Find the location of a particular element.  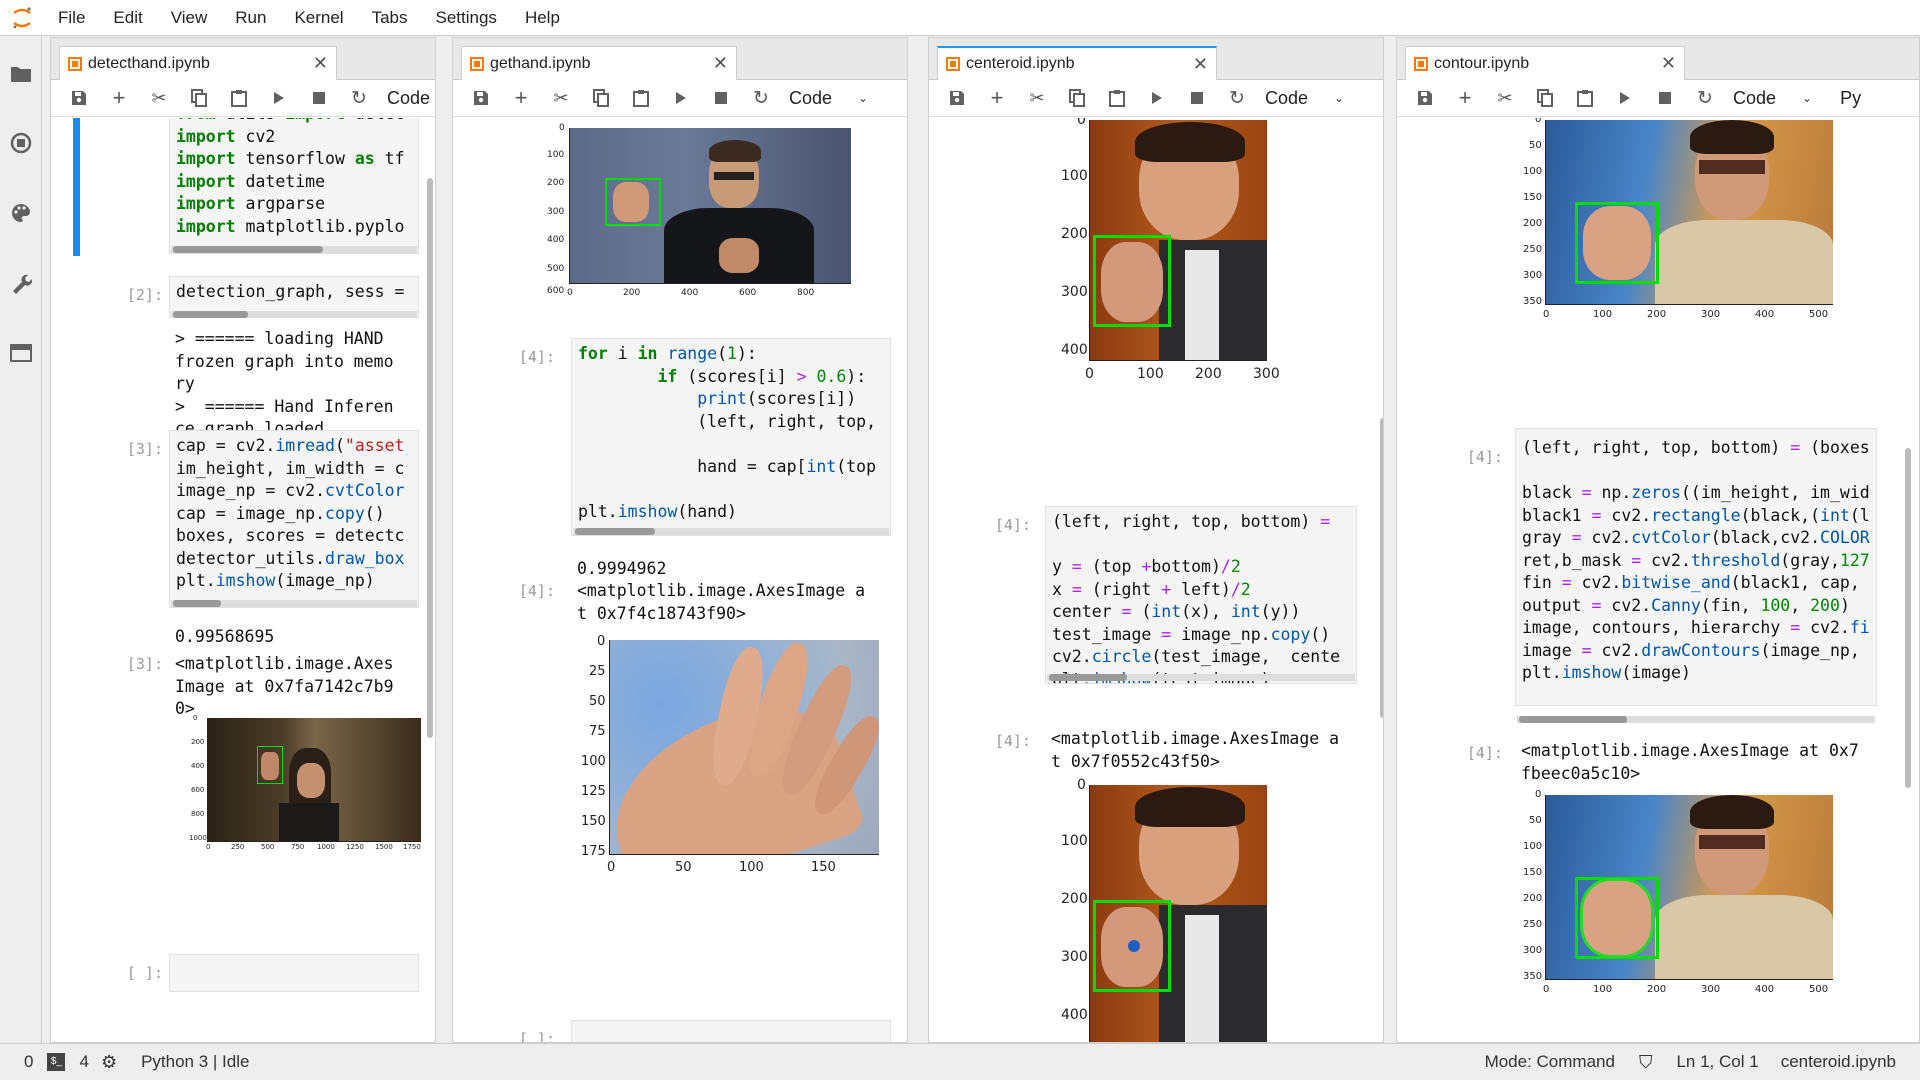

y-tick: 300 is located at coordinates (1533, 950).